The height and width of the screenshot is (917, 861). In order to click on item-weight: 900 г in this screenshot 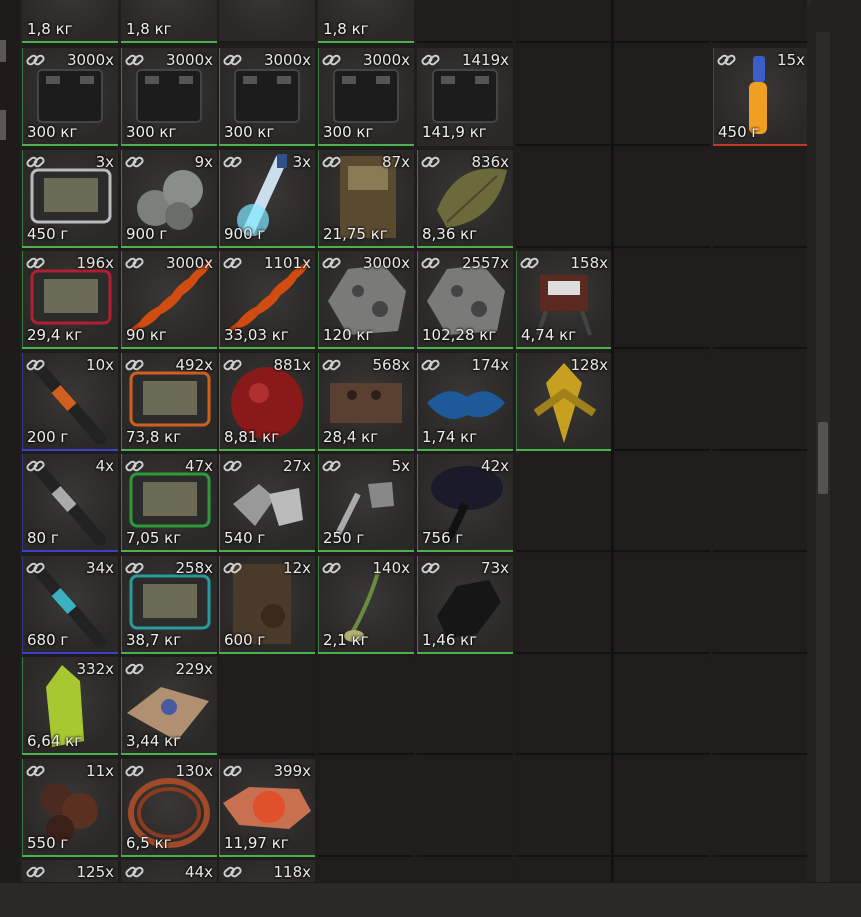, I will do `click(147, 234)`.